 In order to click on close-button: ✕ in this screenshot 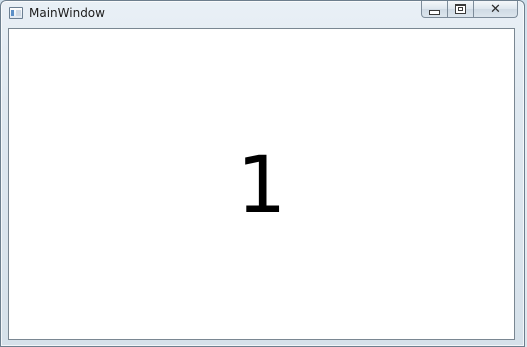, I will do `click(496, 9)`.